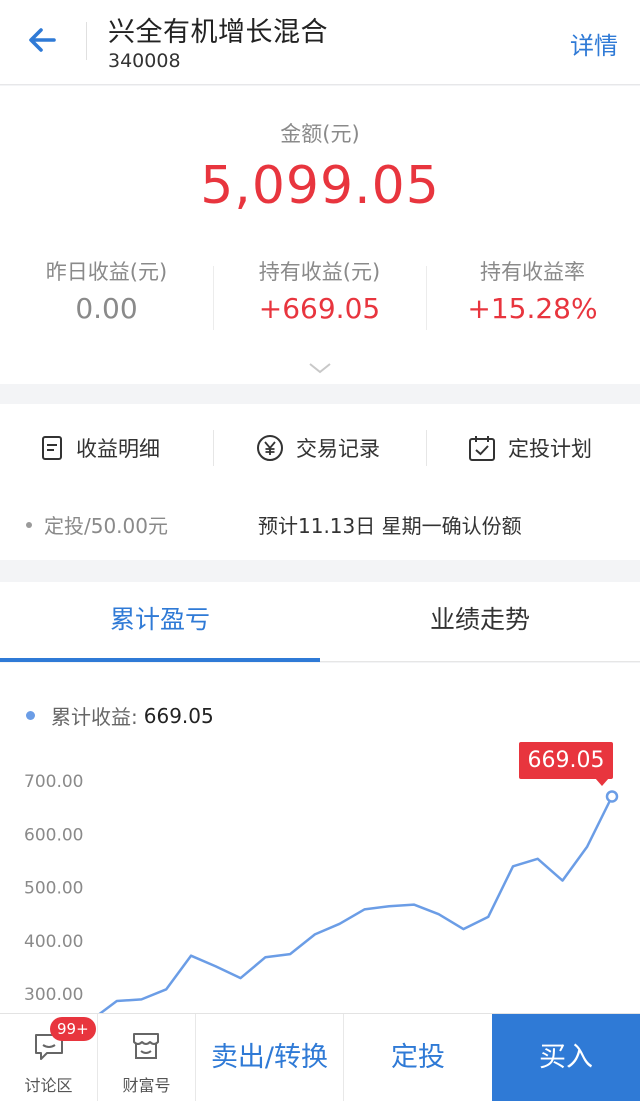 Image resolution: width=640 pixels, height=1101 pixels. I want to click on stat-label: 持有收益率, so click(532, 272).